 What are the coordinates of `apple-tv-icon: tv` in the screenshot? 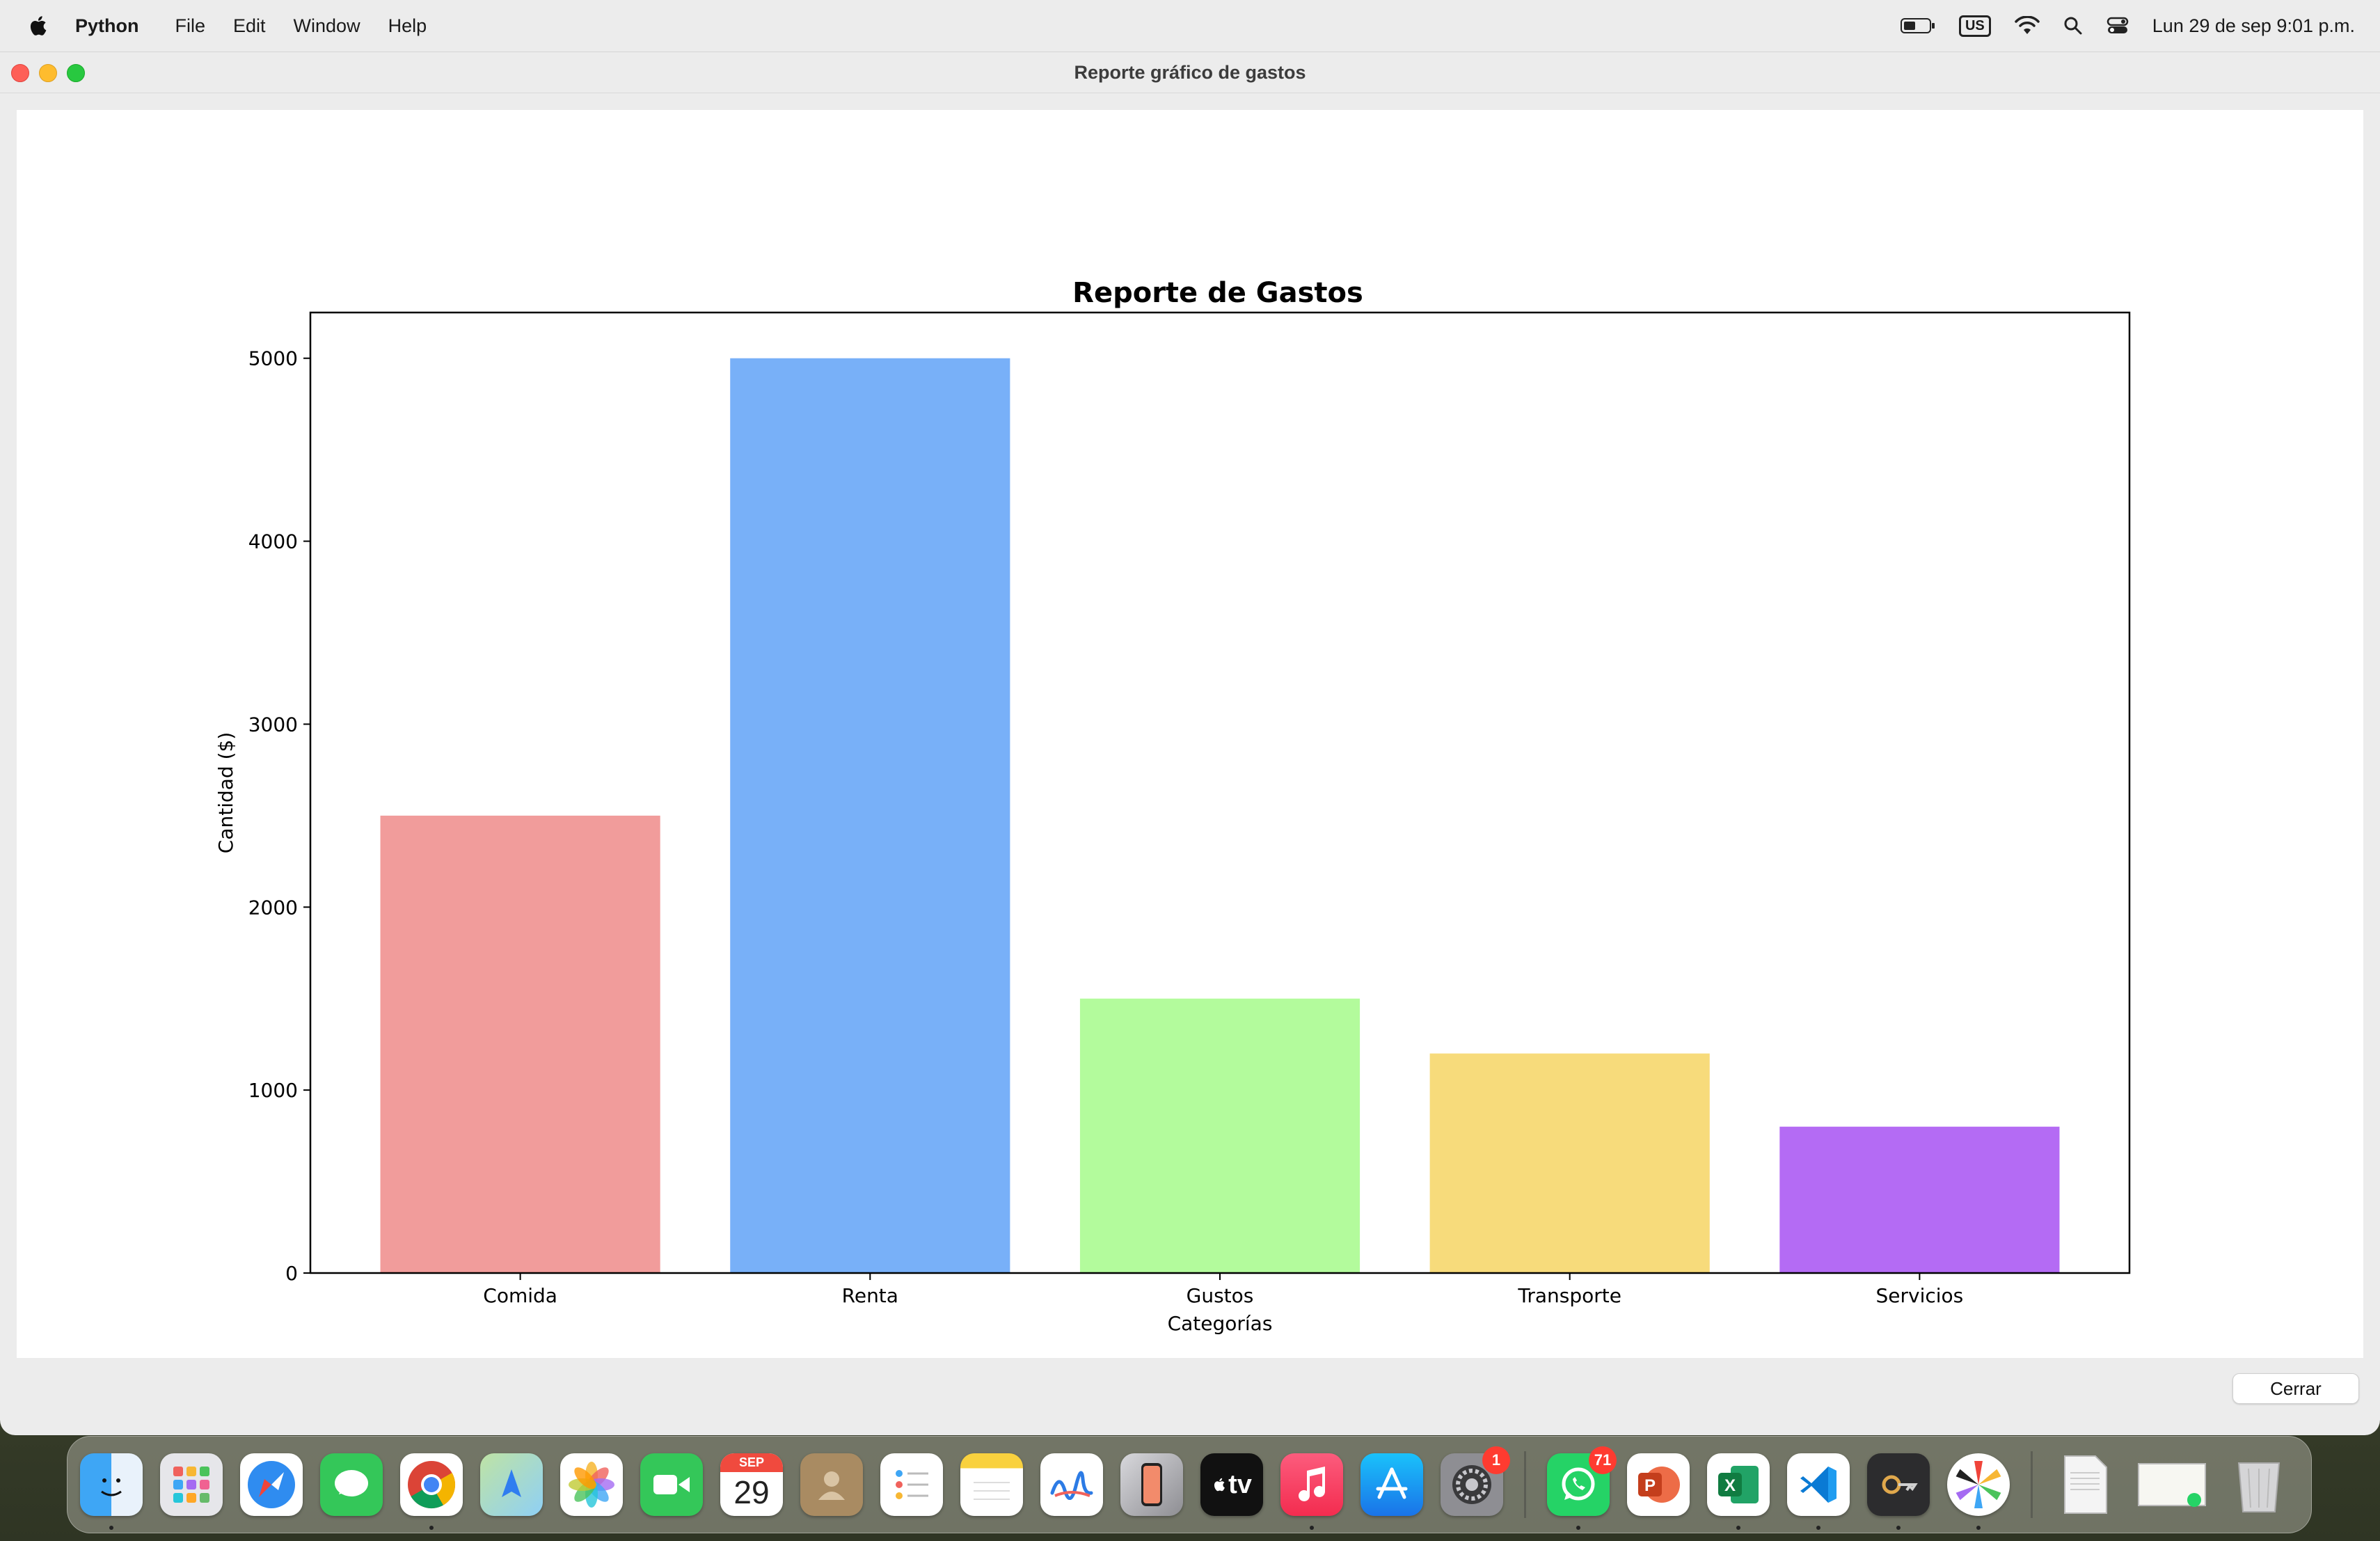 It's located at (1231, 1484).